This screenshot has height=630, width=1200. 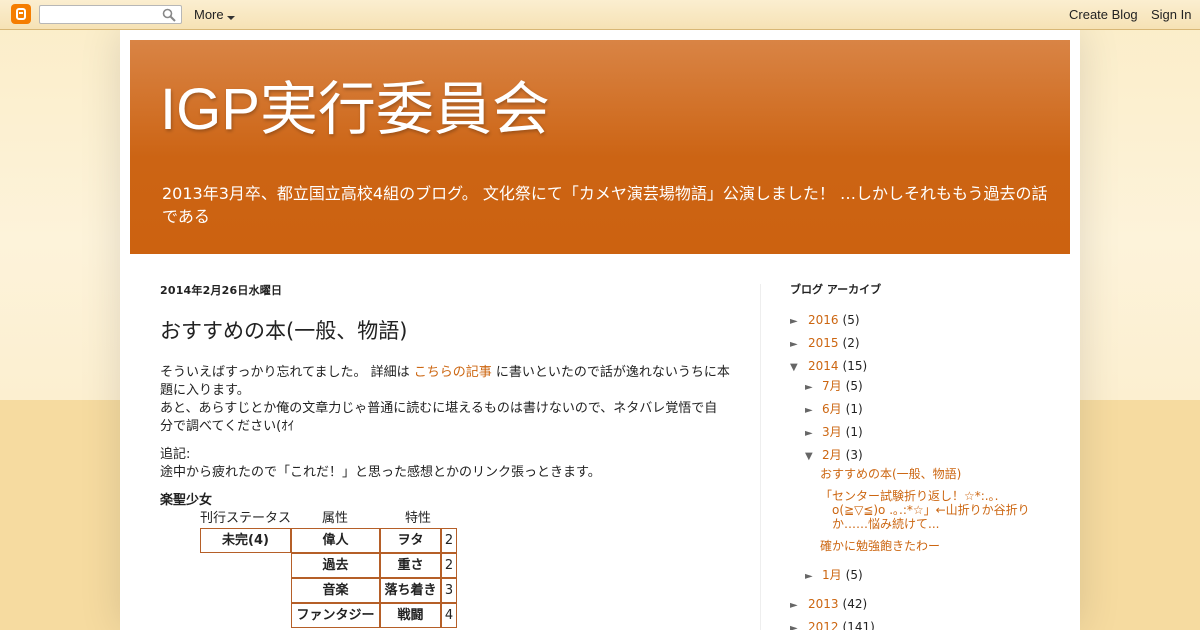 What do you see at coordinates (230, 18) in the screenshot?
I see `chevron-down-icon` at bounding box center [230, 18].